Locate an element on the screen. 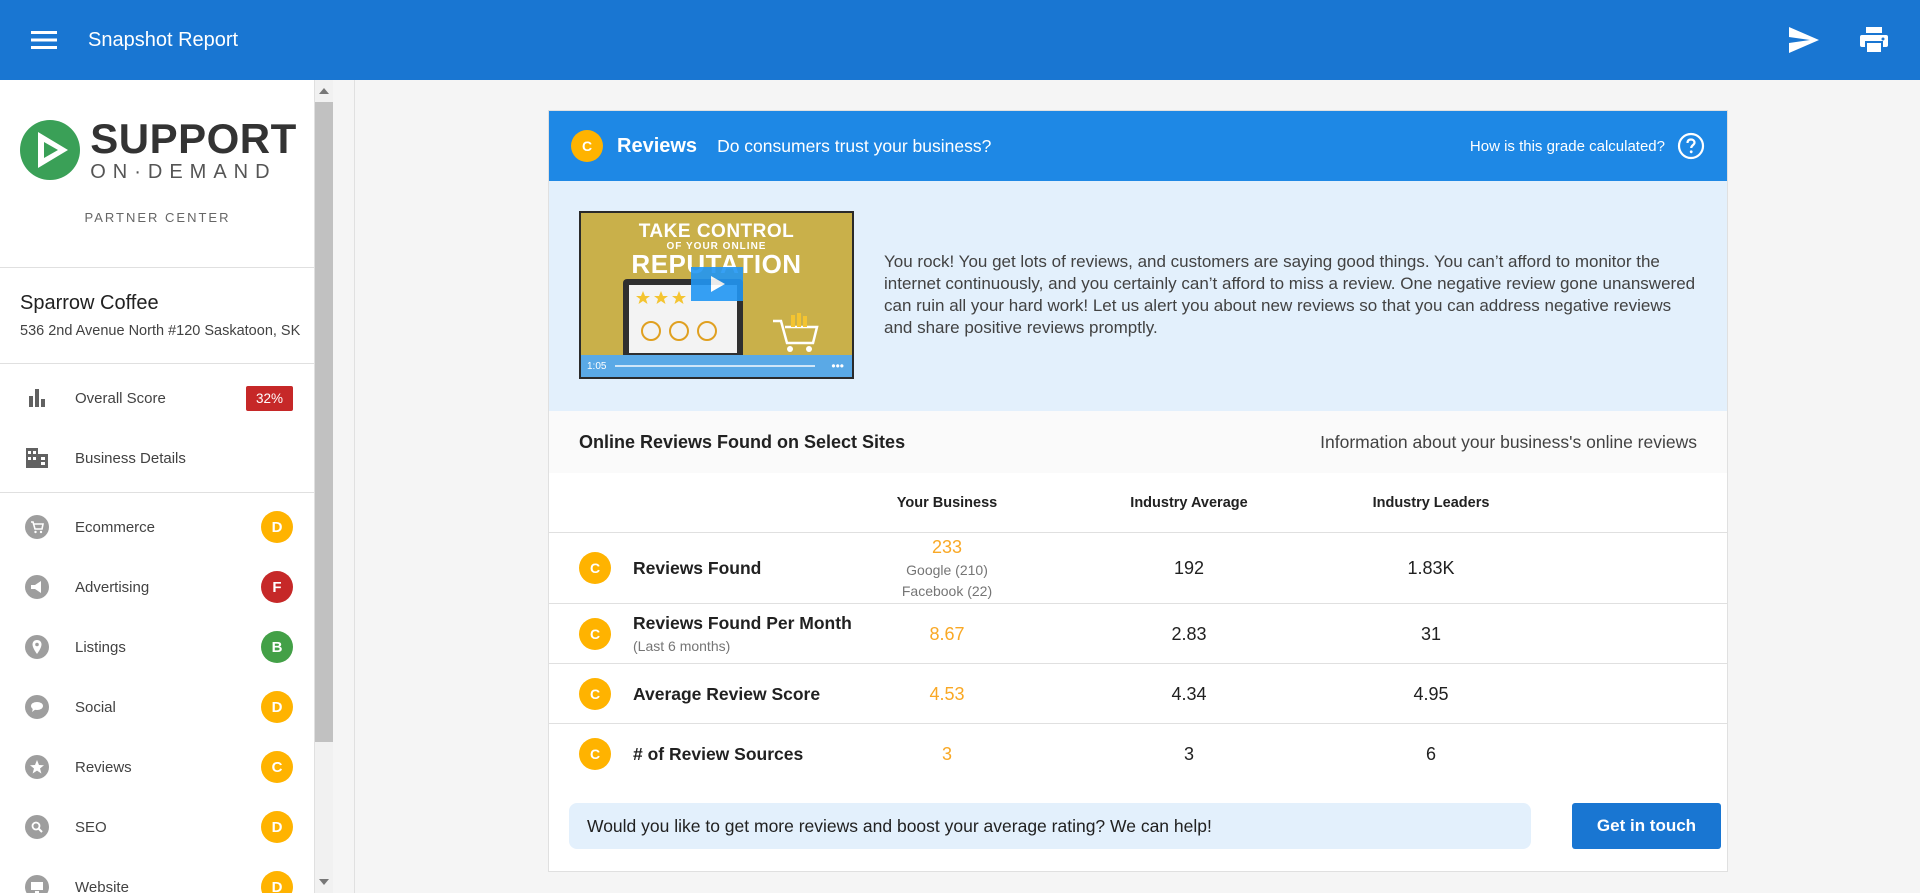  send-button is located at coordinates (1804, 40).